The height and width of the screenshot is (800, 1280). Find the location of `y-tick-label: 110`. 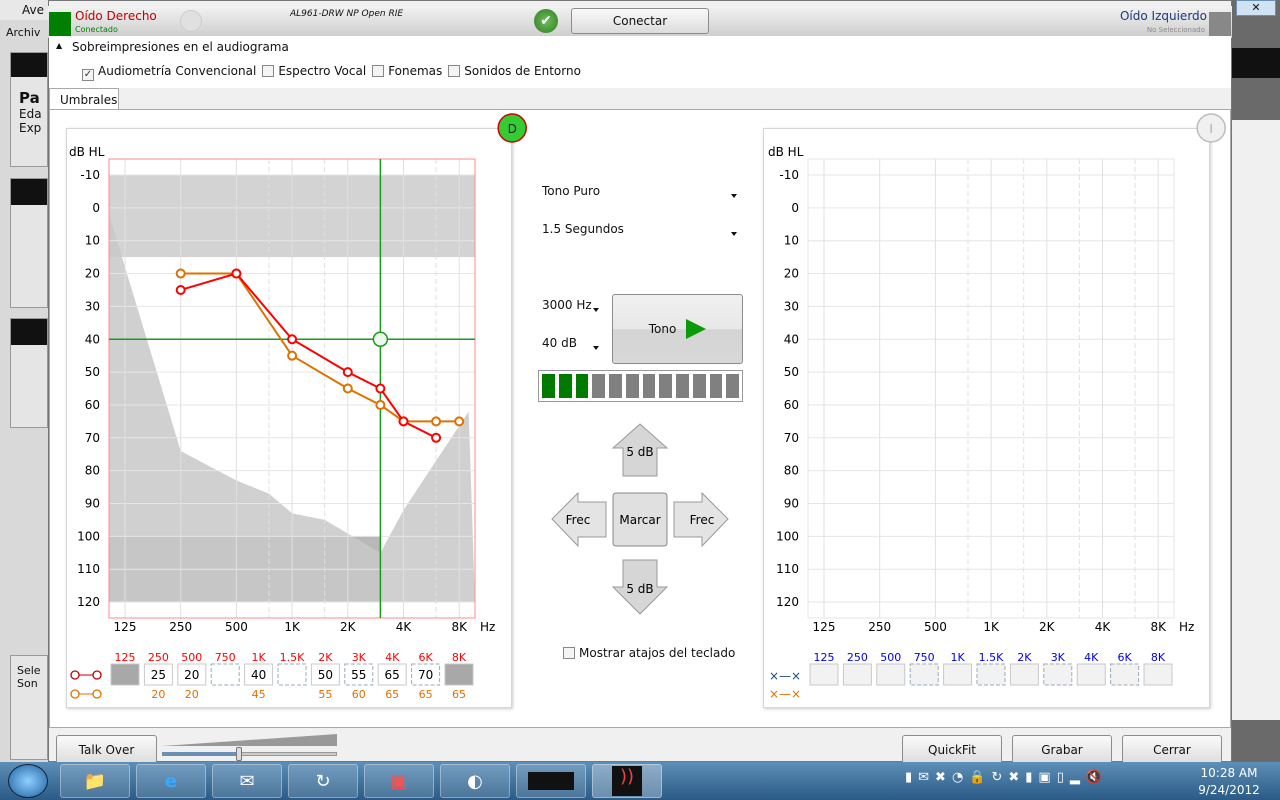

y-tick-label: 110 is located at coordinates (88, 569).